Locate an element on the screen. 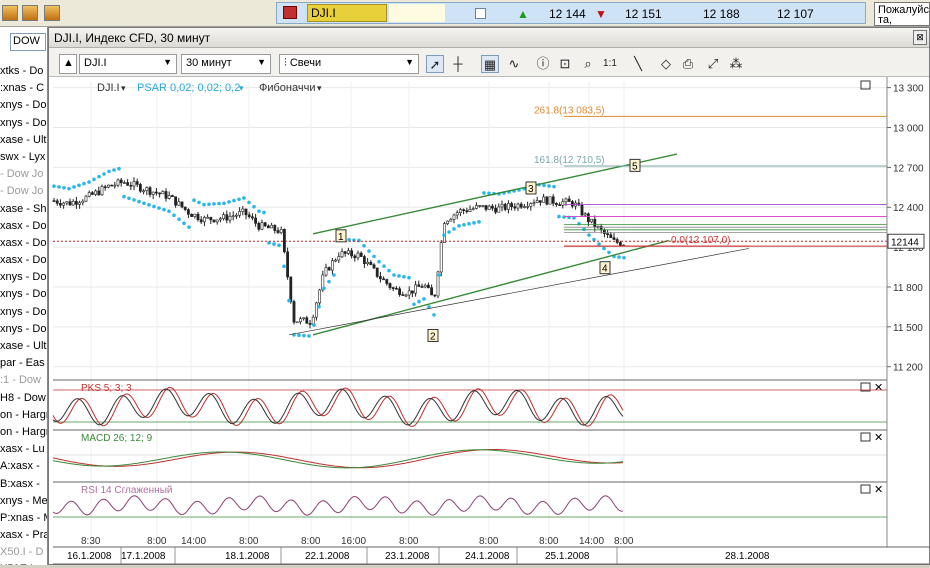 The image size is (930, 568). chevron-down-icon: ▼ is located at coordinates (261, 62).